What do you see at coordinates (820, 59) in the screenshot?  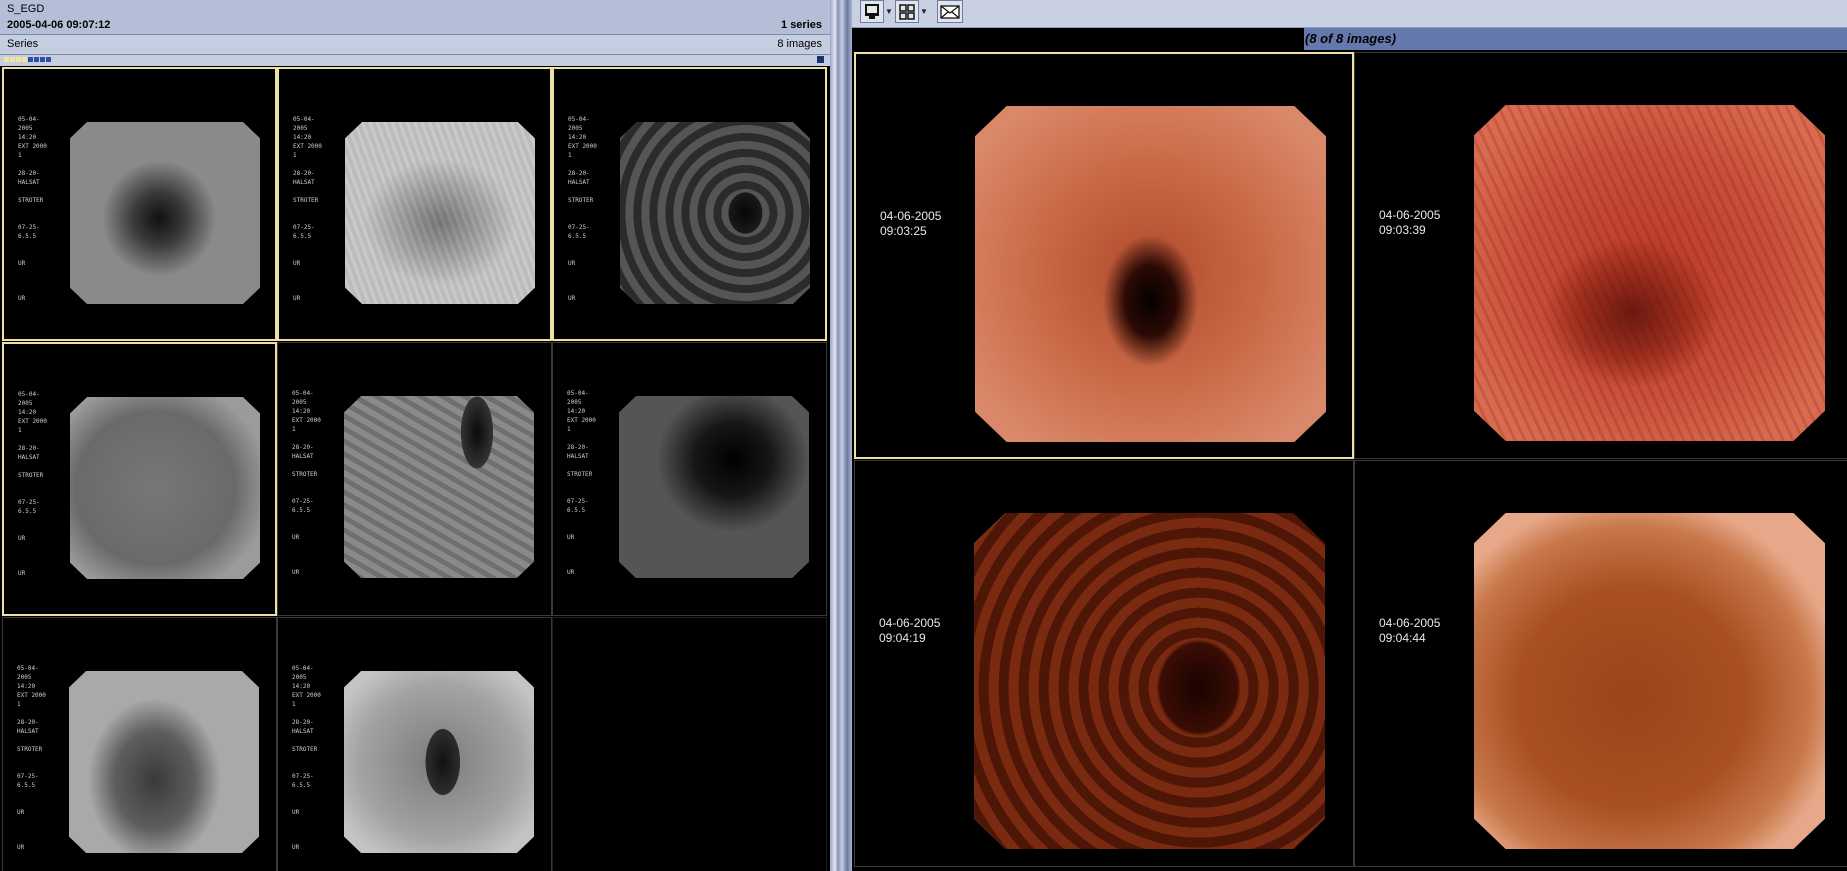 I see `panel-menu-button` at bounding box center [820, 59].